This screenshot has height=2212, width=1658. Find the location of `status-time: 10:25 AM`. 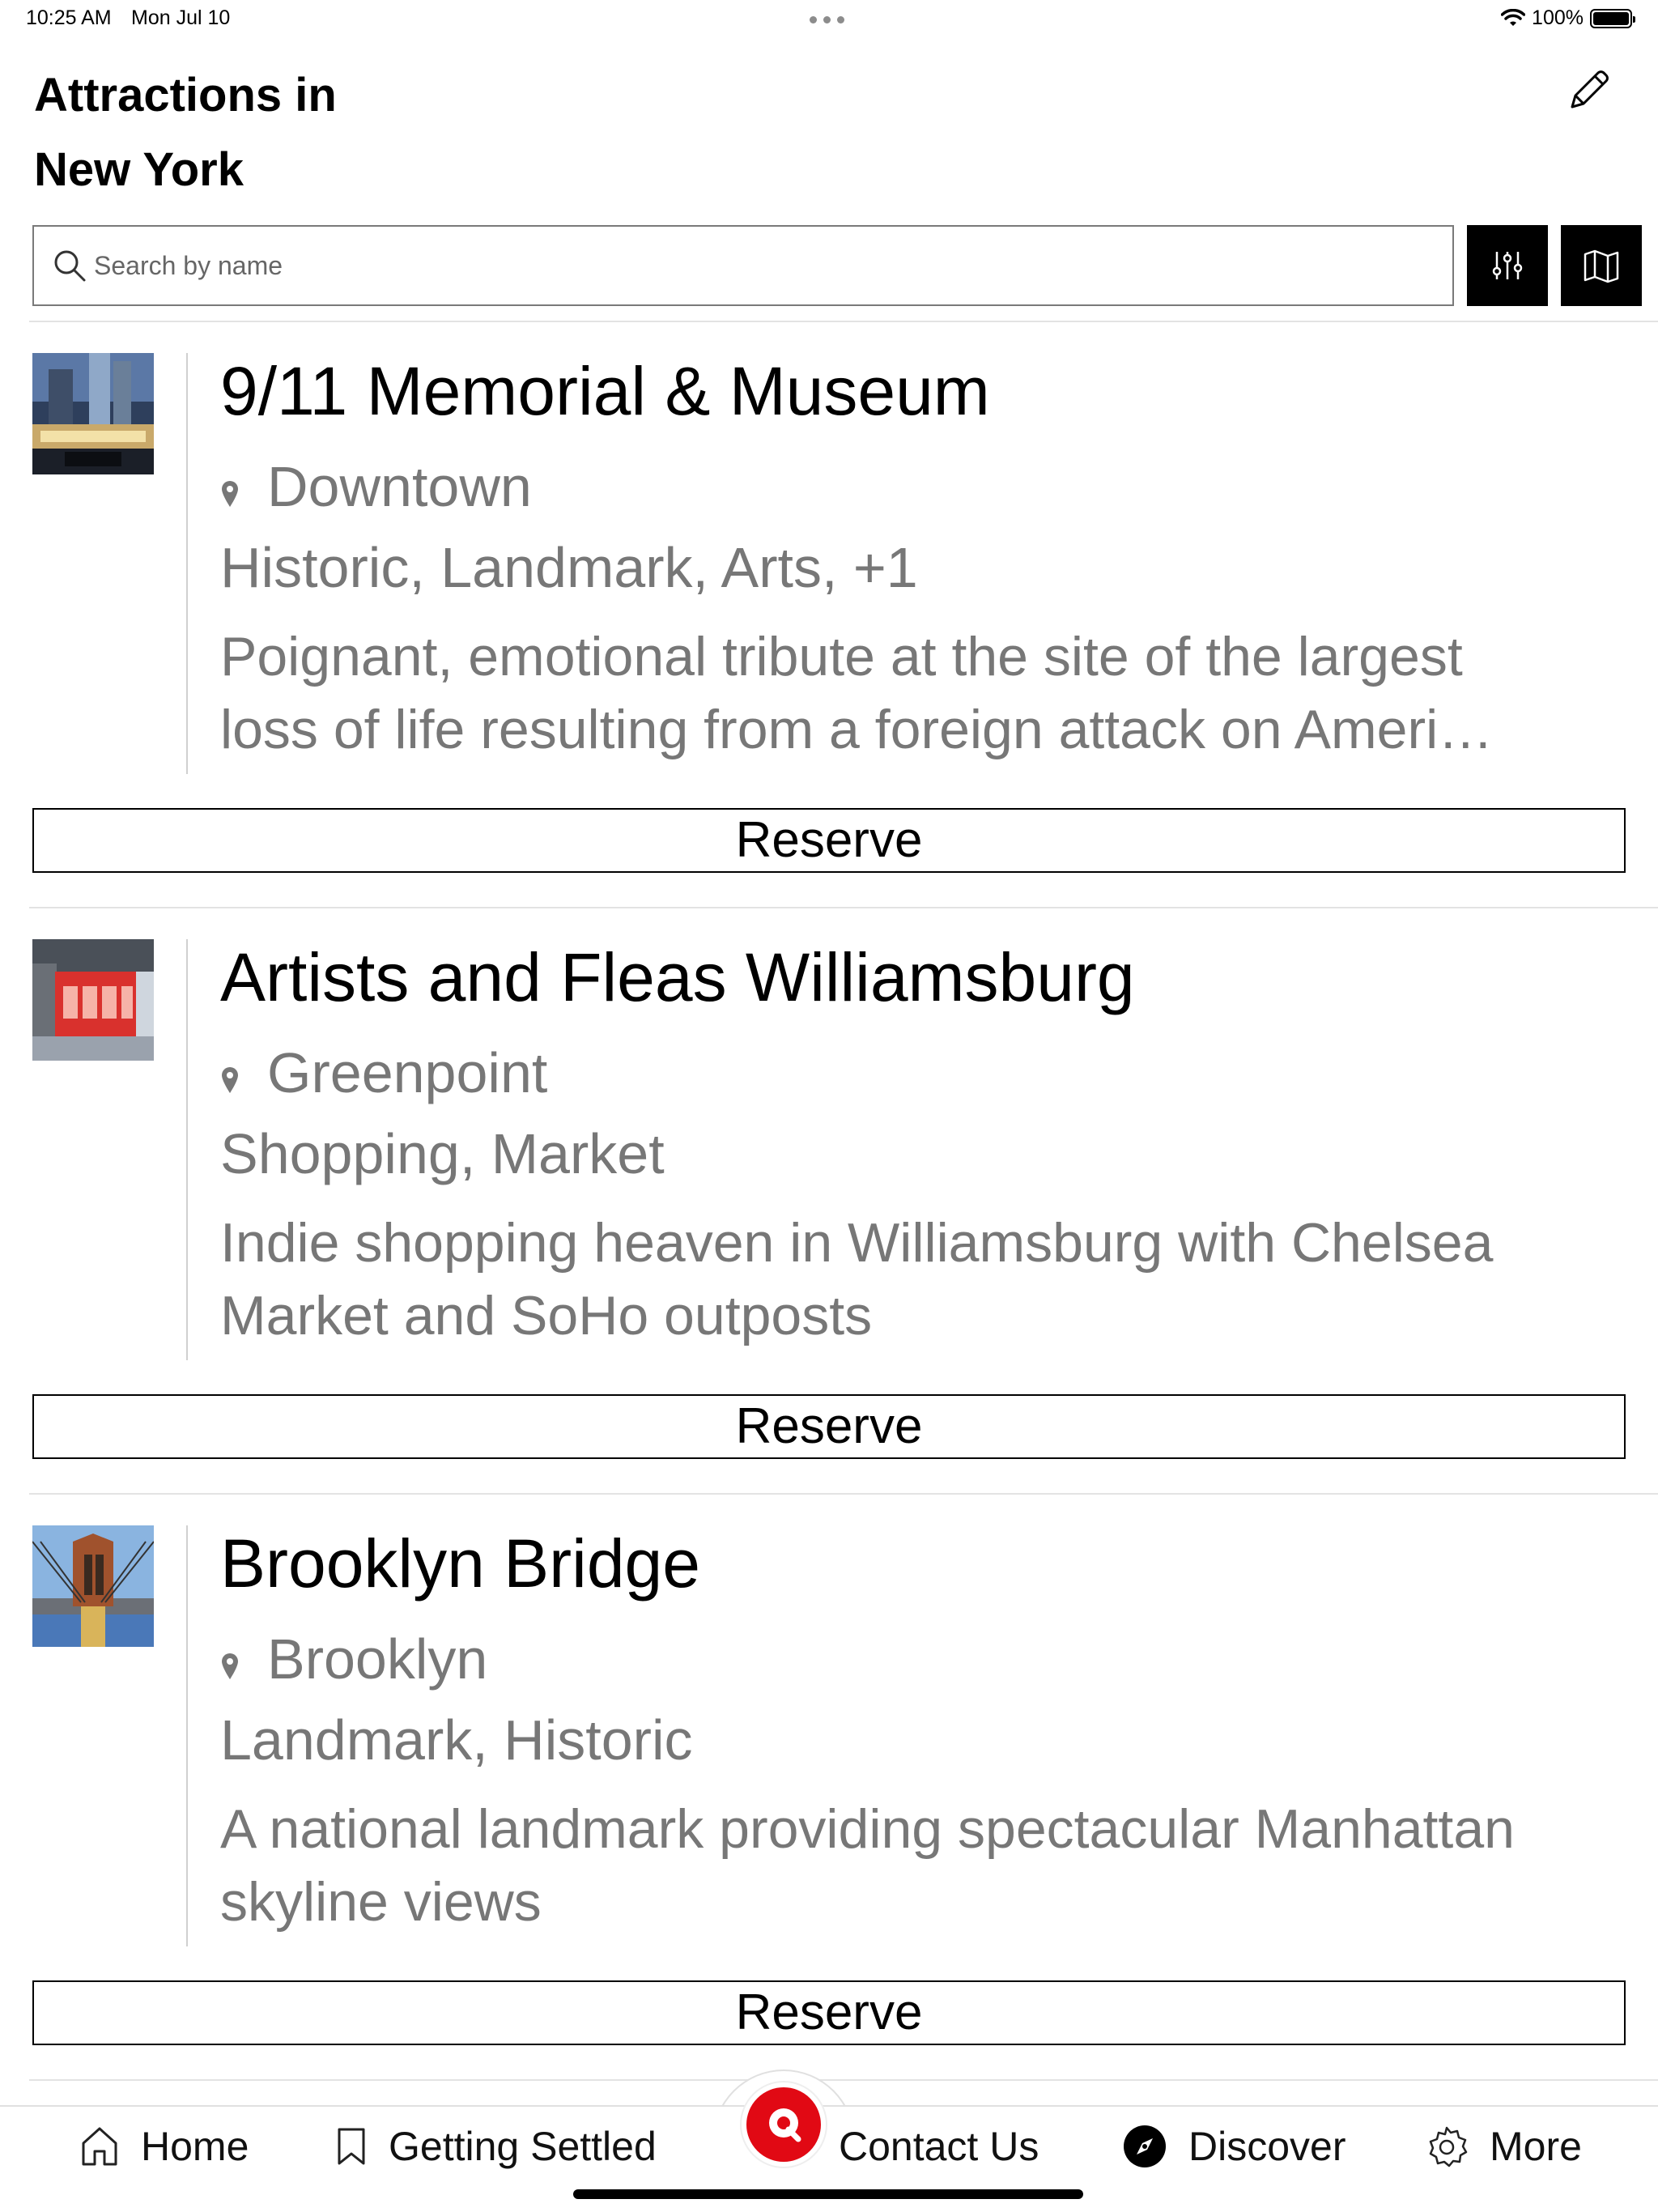

status-time: 10:25 AM is located at coordinates (69, 18).